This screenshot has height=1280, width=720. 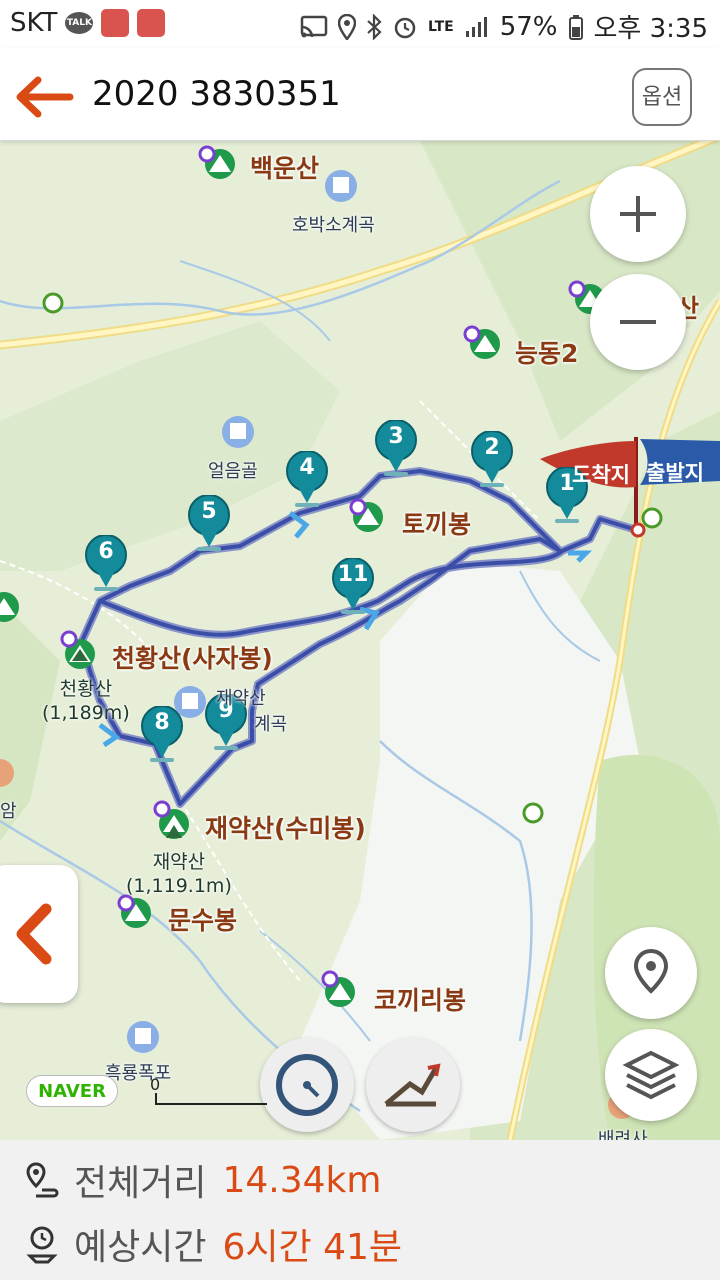 What do you see at coordinates (34, 23) in the screenshot?
I see `carrier-label: SKT` at bounding box center [34, 23].